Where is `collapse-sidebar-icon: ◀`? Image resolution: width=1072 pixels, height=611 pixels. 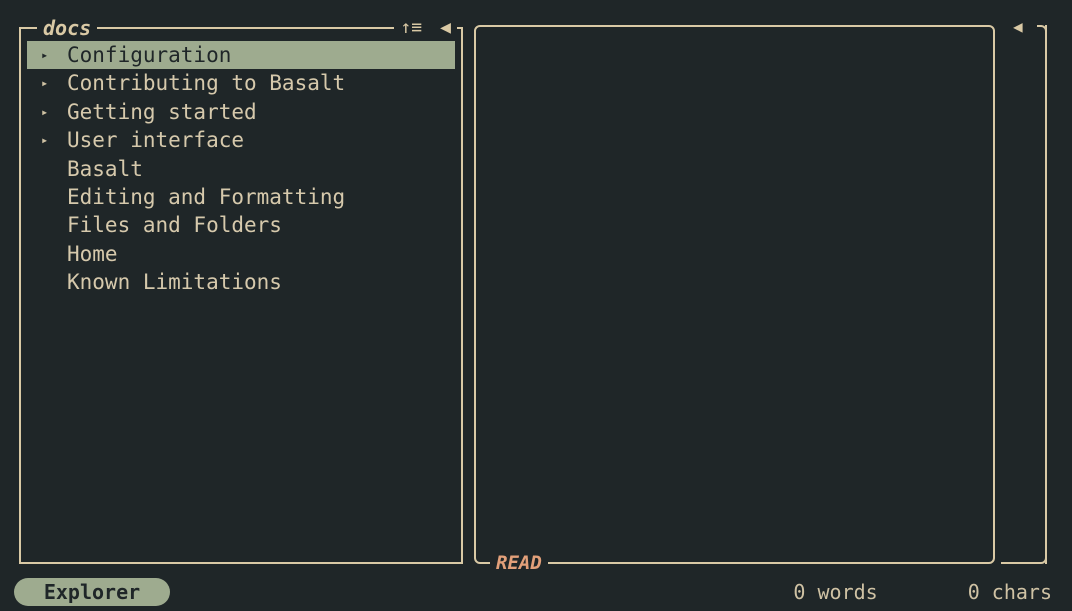
collapse-sidebar-icon: ◀ is located at coordinates (445, 28).